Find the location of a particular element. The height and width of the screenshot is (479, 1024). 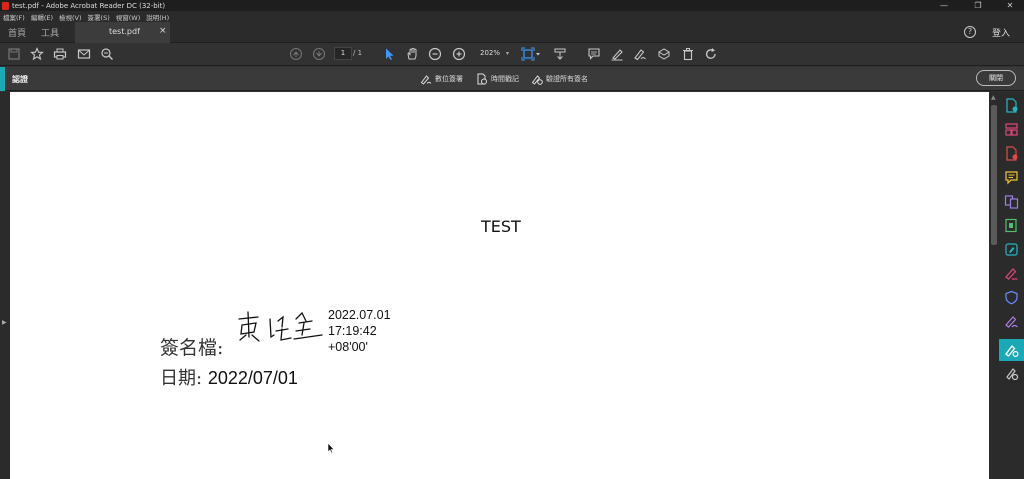

signature-timestamp: 2022.07.01 17:19:42 +08'00' is located at coordinates (359, 331).